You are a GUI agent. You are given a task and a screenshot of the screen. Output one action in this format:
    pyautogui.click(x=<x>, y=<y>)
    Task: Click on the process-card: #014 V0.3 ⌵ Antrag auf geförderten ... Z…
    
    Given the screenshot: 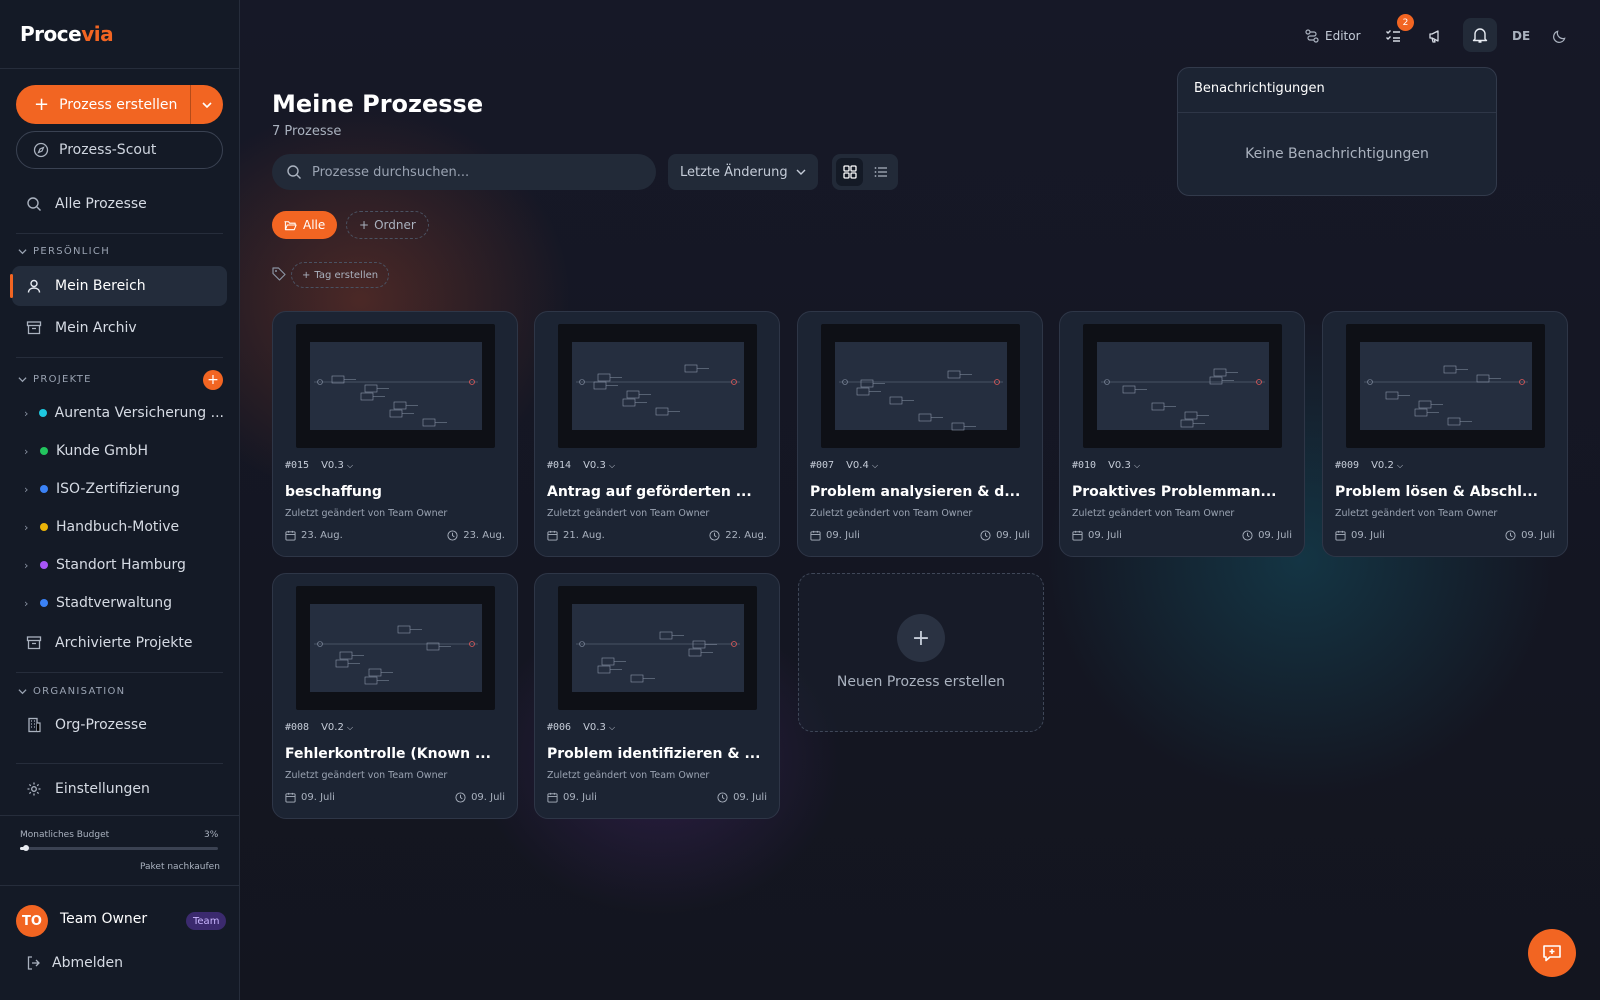 What is the action you would take?
    pyautogui.click(x=657, y=434)
    